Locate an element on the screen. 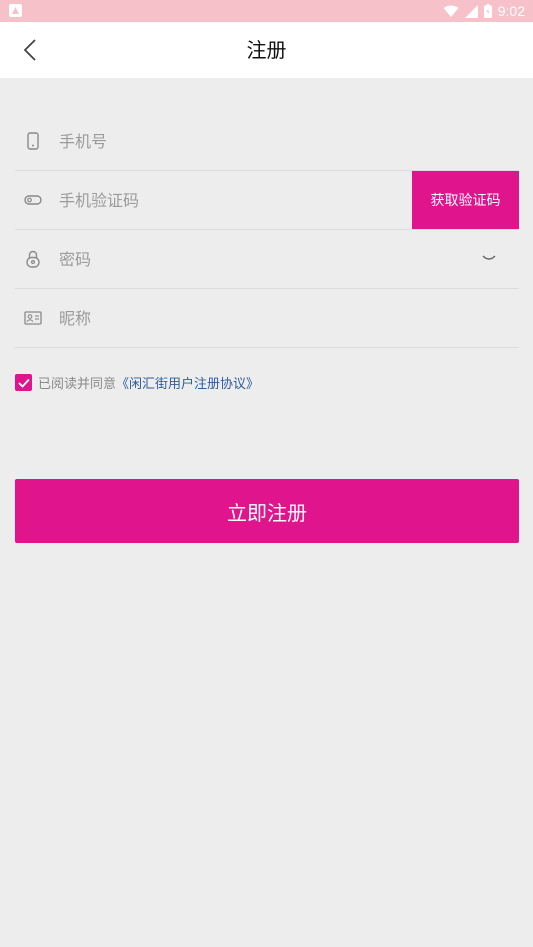 The width and height of the screenshot is (533, 947). app-bar: 注册 is located at coordinates (266, 50).